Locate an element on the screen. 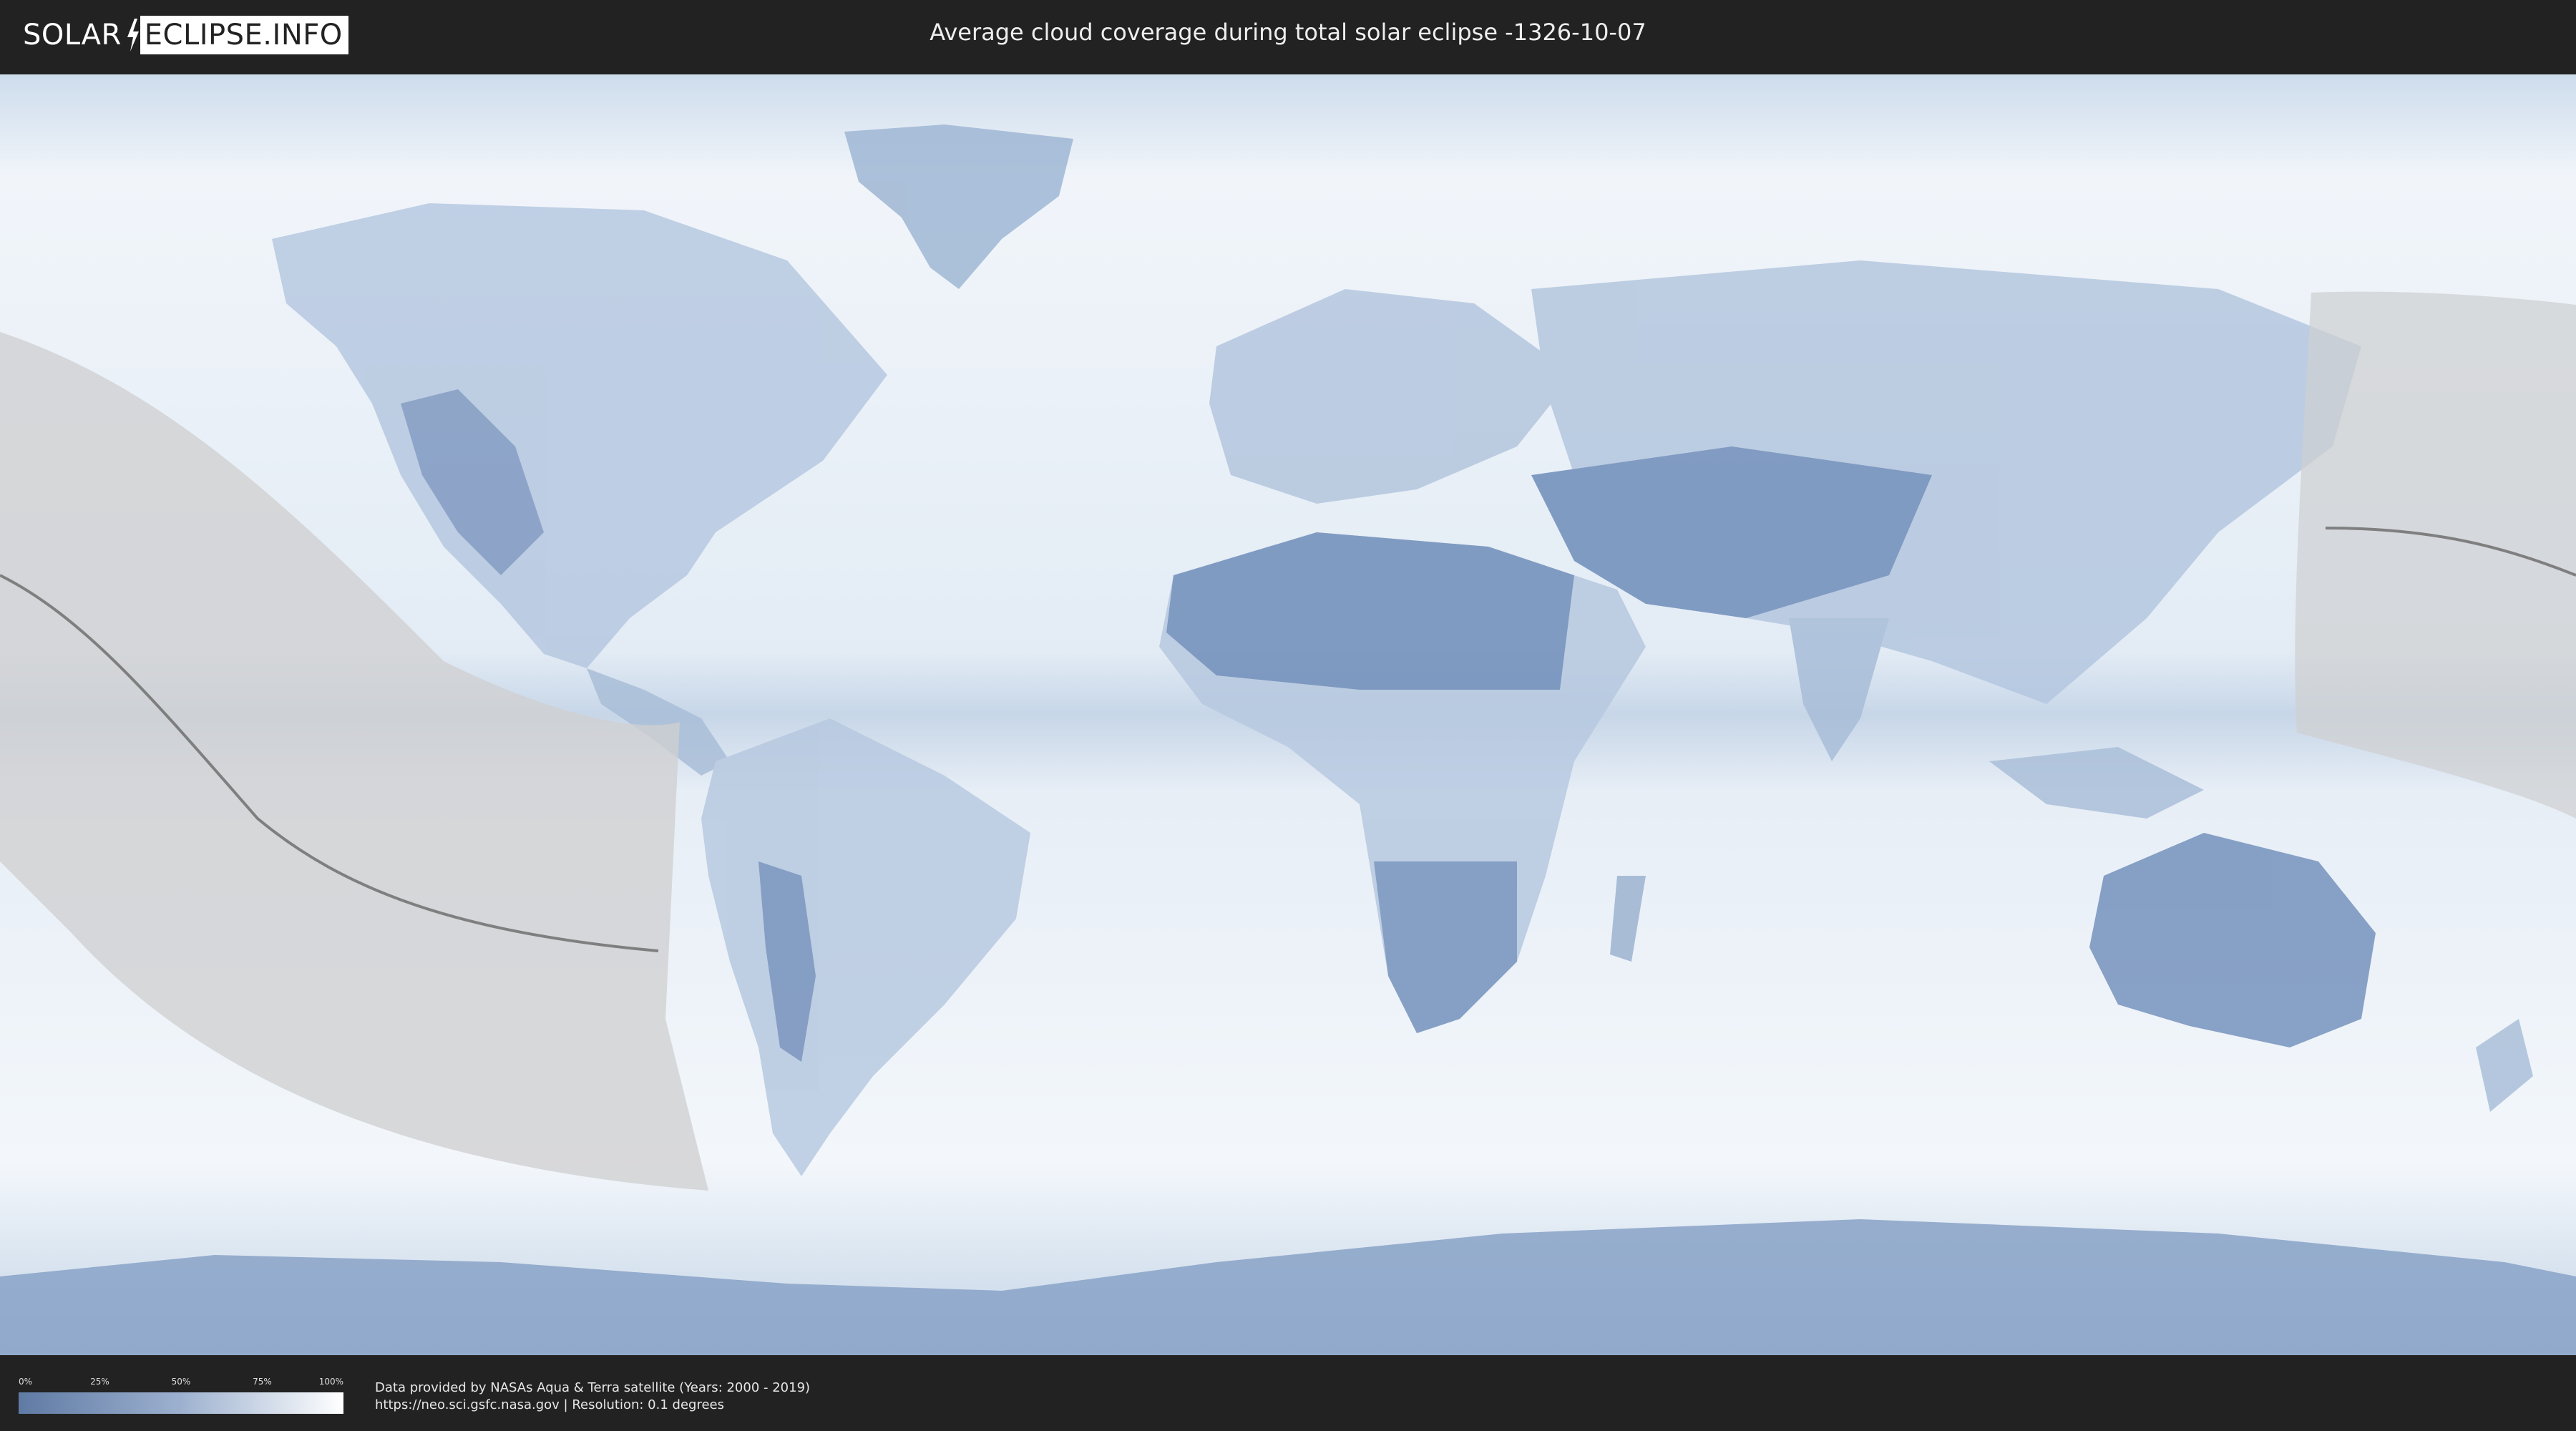 The image size is (2576, 1431). legend-ticks: 0% 25% 50% 75% 100% is located at coordinates (181, 1384).